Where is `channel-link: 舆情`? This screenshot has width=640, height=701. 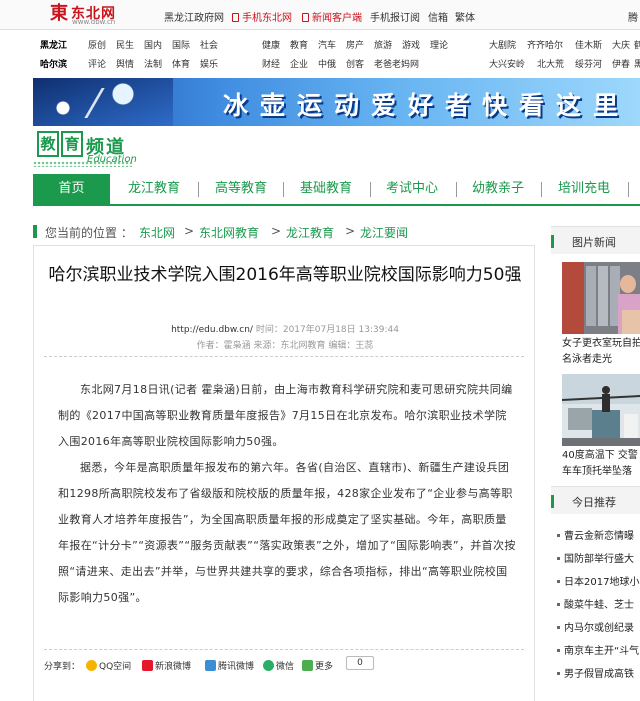
channel-link: 舆情 is located at coordinates (125, 63).